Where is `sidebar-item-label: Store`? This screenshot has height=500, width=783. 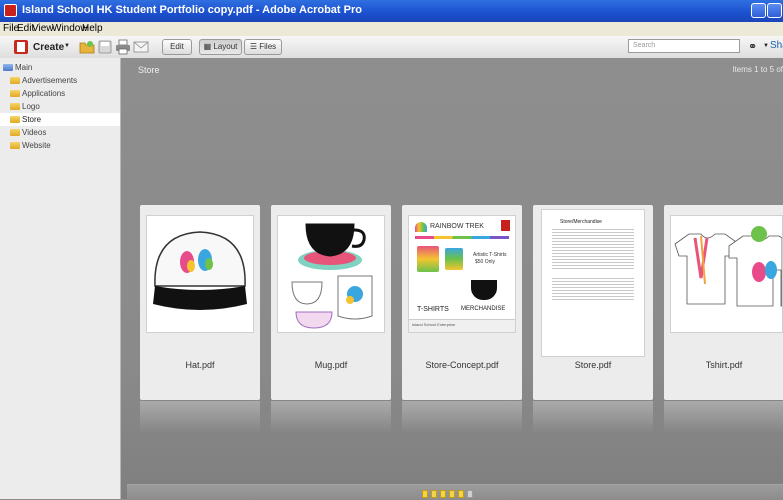 sidebar-item-label: Store is located at coordinates (32, 119).